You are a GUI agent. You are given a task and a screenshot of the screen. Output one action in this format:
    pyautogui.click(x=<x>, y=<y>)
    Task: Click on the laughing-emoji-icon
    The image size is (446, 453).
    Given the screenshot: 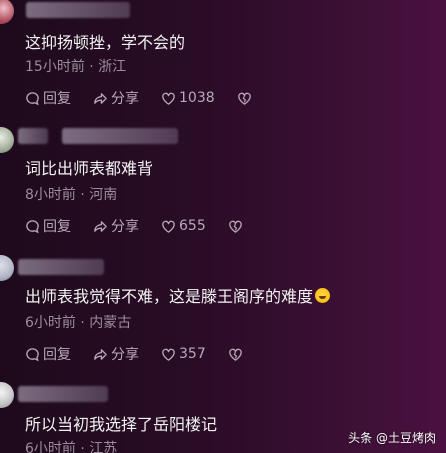 What is the action you would take?
    pyautogui.click(x=323, y=295)
    